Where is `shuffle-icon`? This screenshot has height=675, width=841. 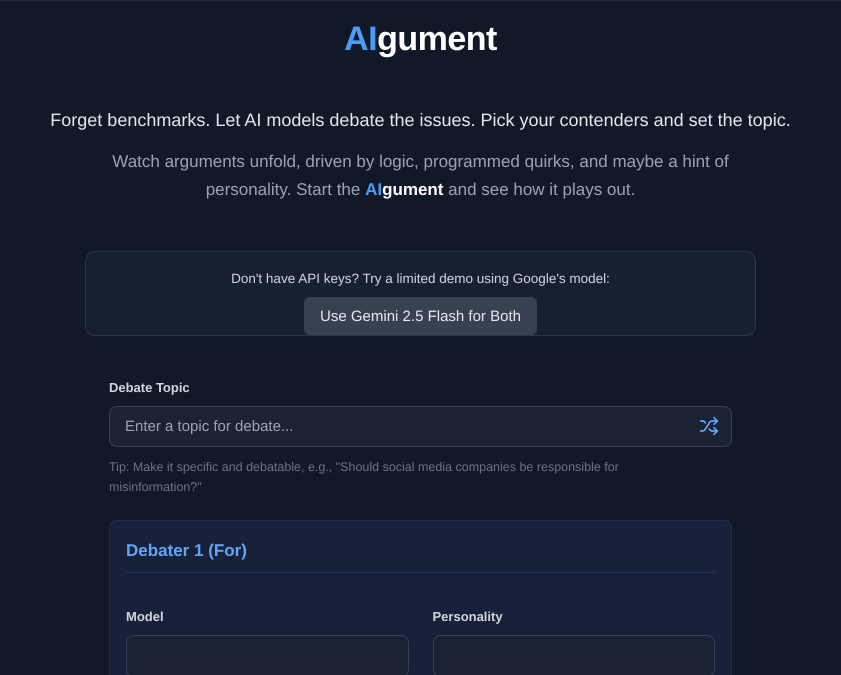 shuffle-icon is located at coordinates (709, 426).